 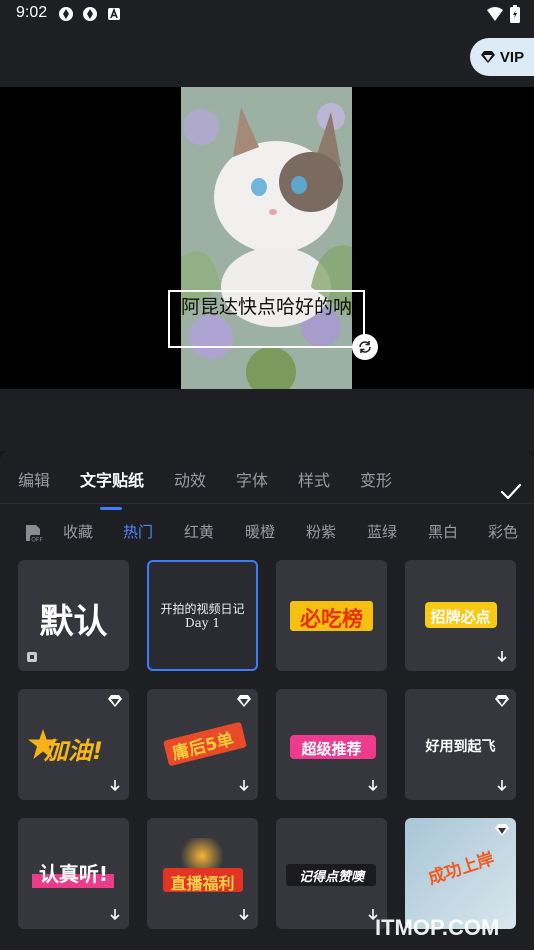 What do you see at coordinates (112, 479) in the screenshot?
I see `tab-text-sticker: 文字贴纸` at bounding box center [112, 479].